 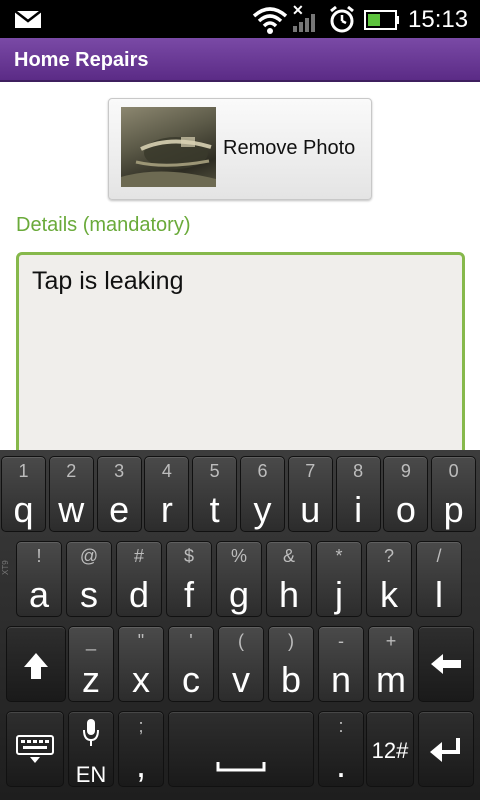 I want to click on key-j-hint: *, so click(x=339, y=556).